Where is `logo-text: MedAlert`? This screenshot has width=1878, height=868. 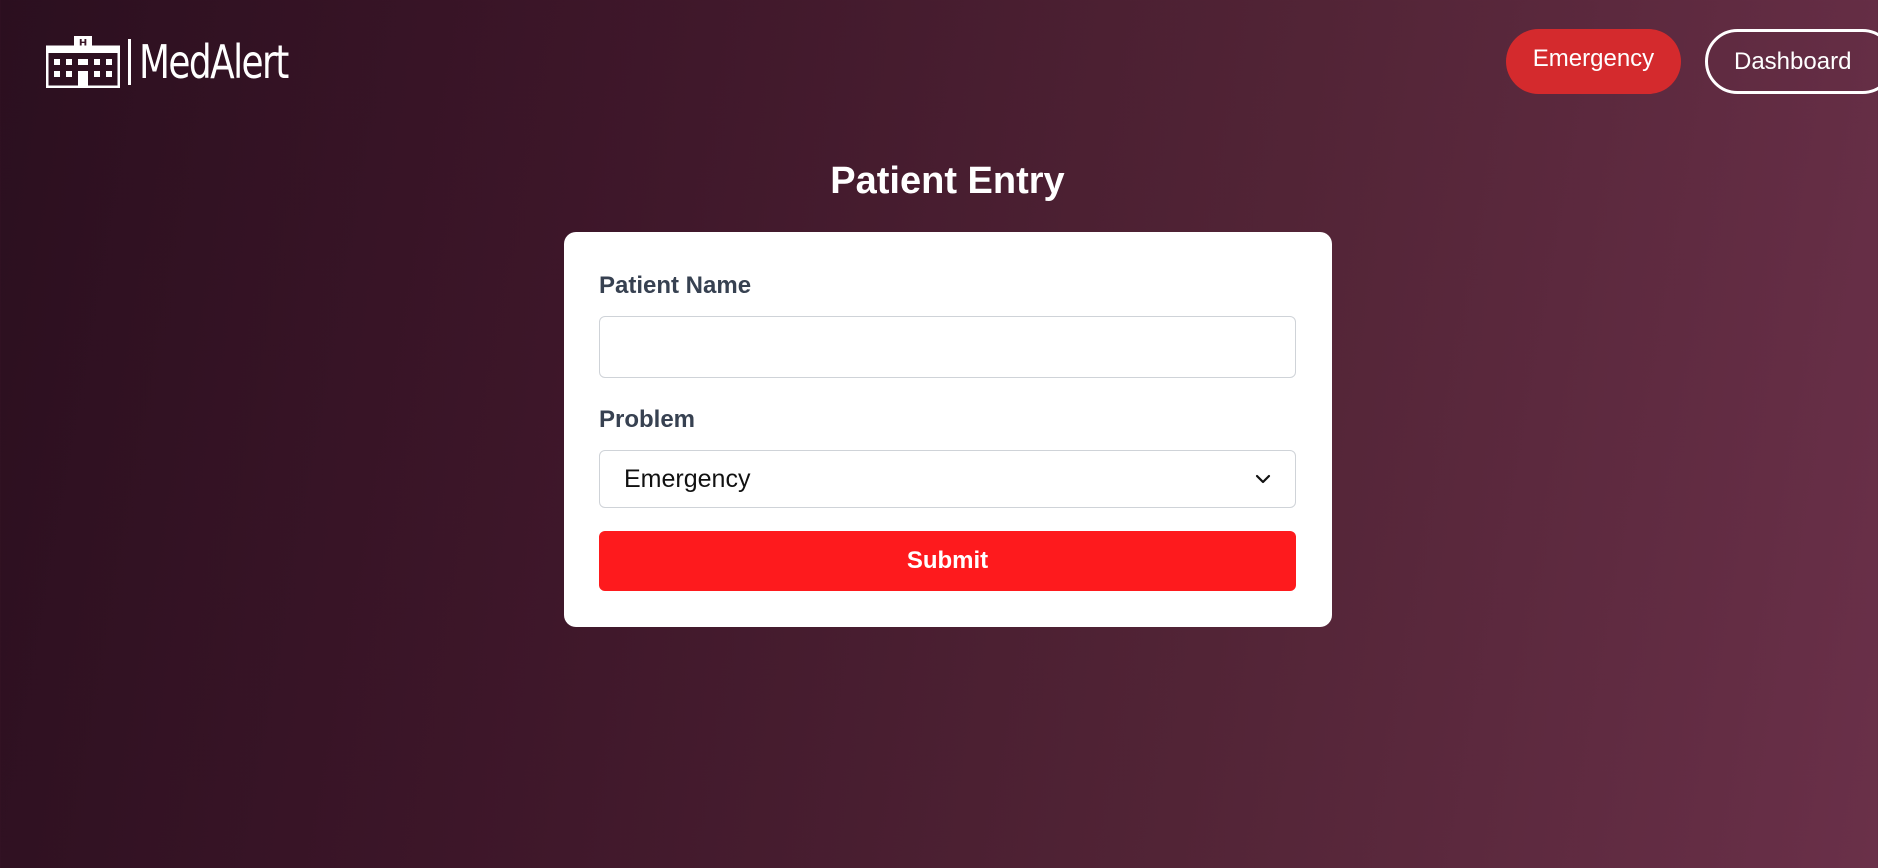 logo-text: MedAlert is located at coordinates (214, 62).